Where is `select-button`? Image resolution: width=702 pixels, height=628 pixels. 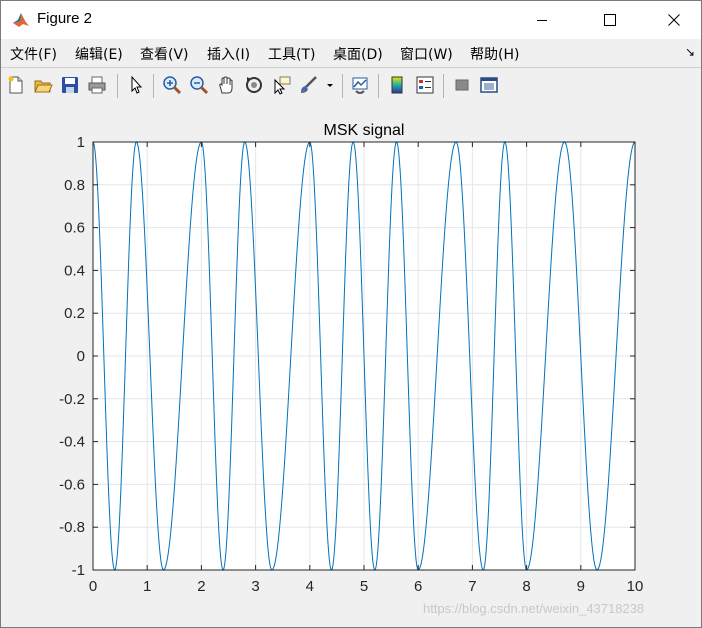 select-button is located at coordinates (136, 85).